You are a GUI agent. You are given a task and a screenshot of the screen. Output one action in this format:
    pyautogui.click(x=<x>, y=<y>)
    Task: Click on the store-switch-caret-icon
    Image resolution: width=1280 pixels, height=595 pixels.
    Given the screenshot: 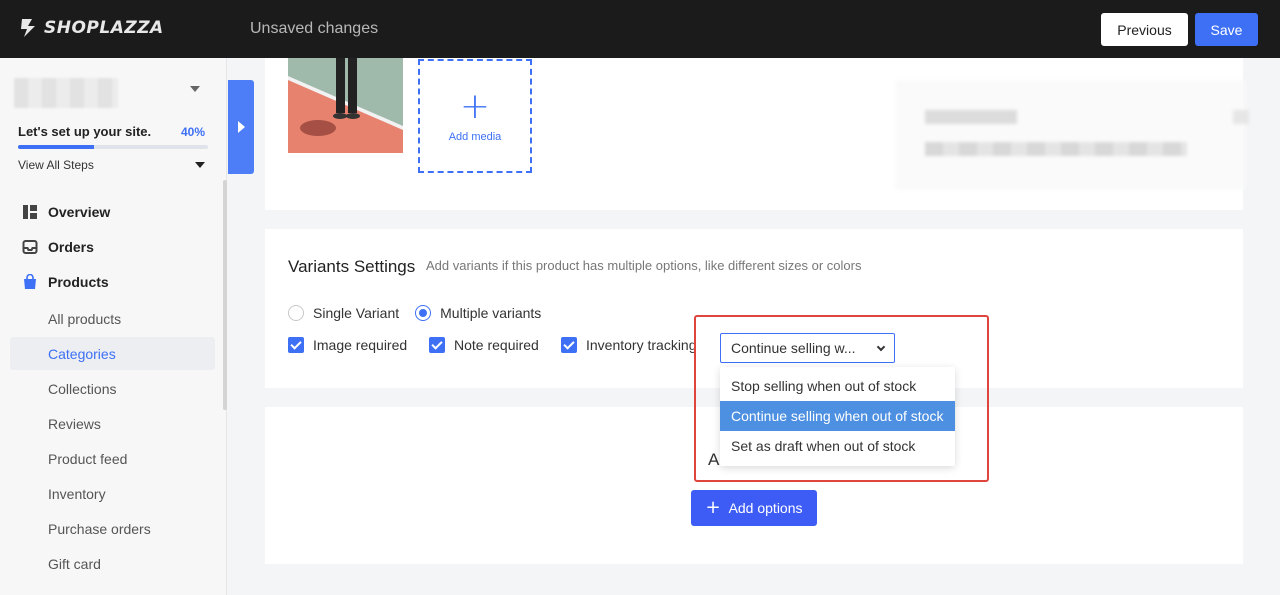 What is the action you would take?
    pyautogui.click(x=195, y=89)
    